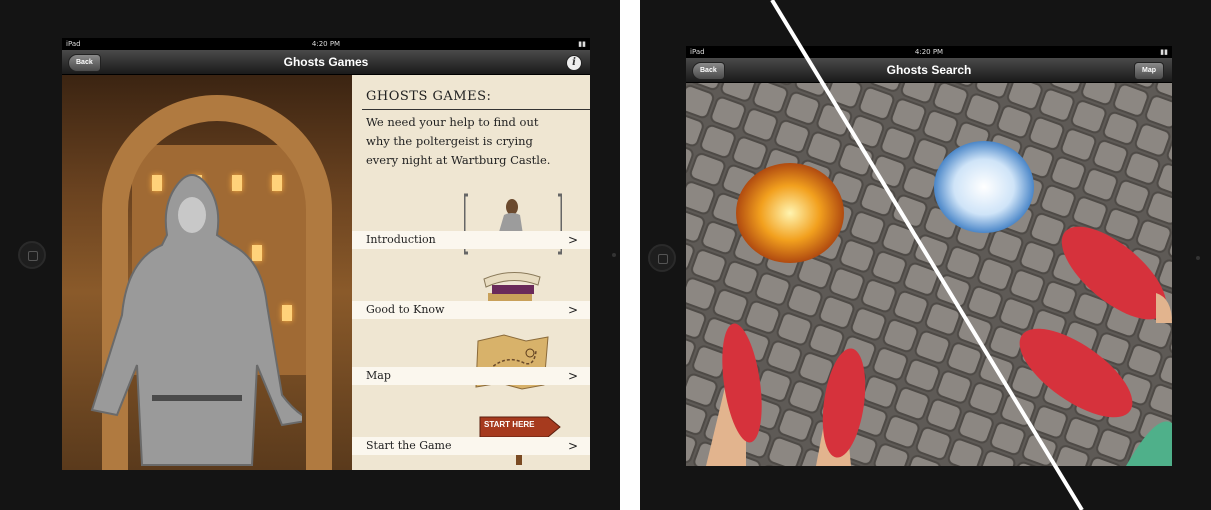 This screenshot has width=1211, height=510. Describe the element at coordinates (509, 424) in the screenshot. I see `signpost-text: START HERE` at that location.